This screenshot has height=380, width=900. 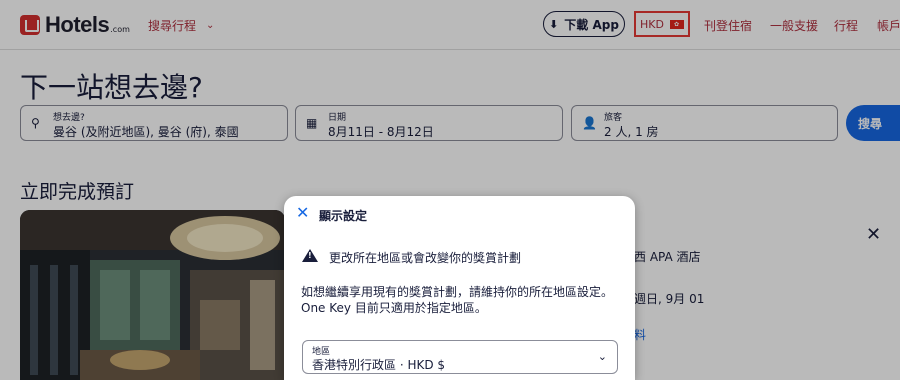 What do you see at coordinates (343, 216) in the screenshot?
I see `dialog-title: 顯示設定` at bounding box center [343, 216].